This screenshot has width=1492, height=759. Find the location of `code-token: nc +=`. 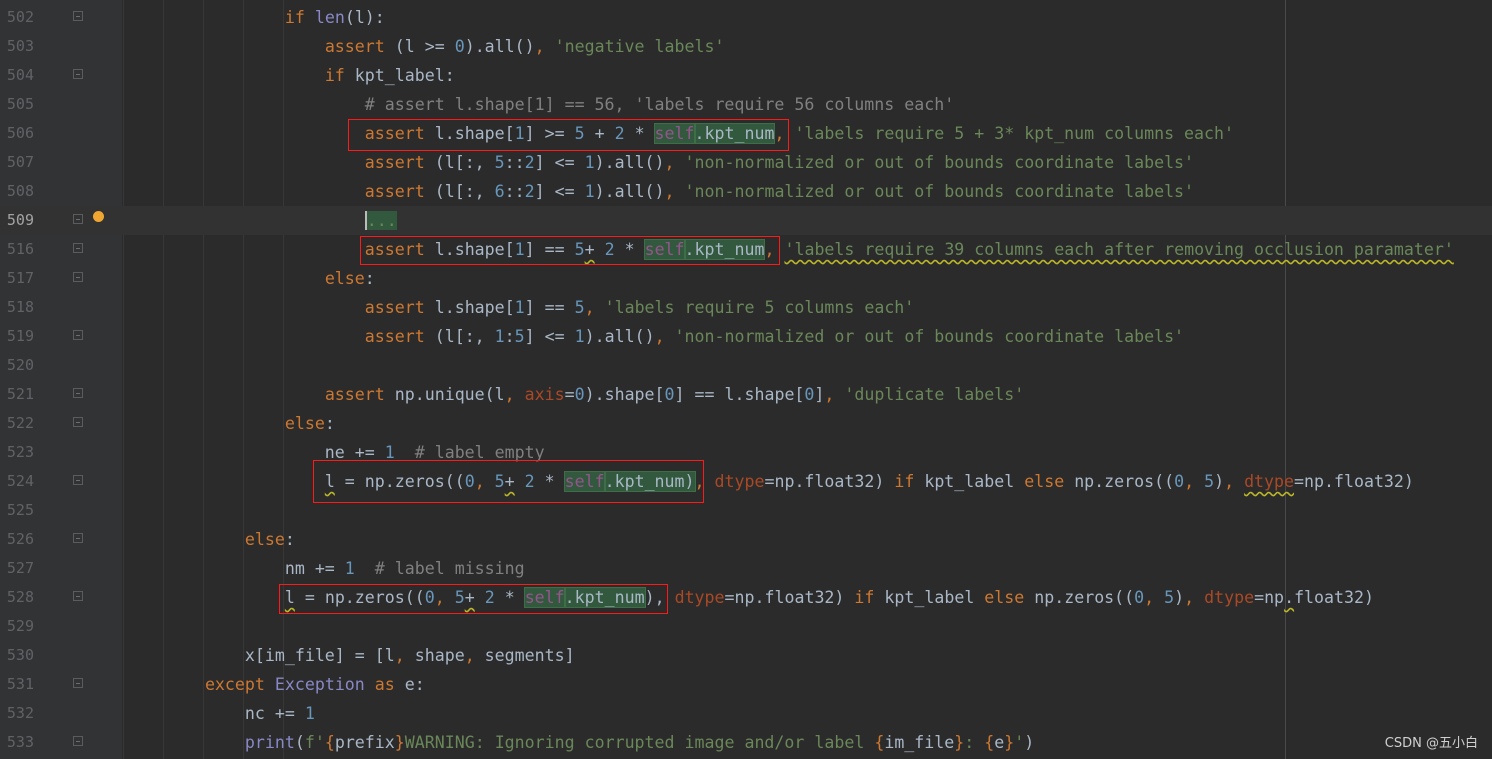

code-token: nc += is located at coordinates (215, 713).